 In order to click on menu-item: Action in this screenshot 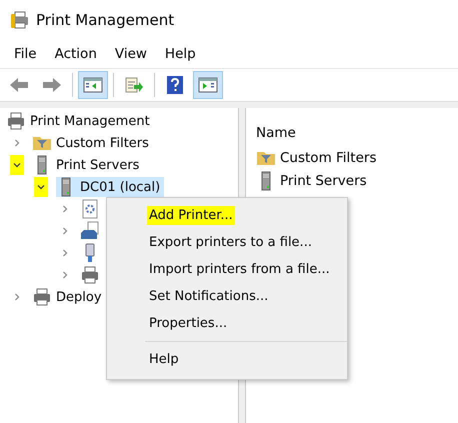, I will do `click(75, 54)`.